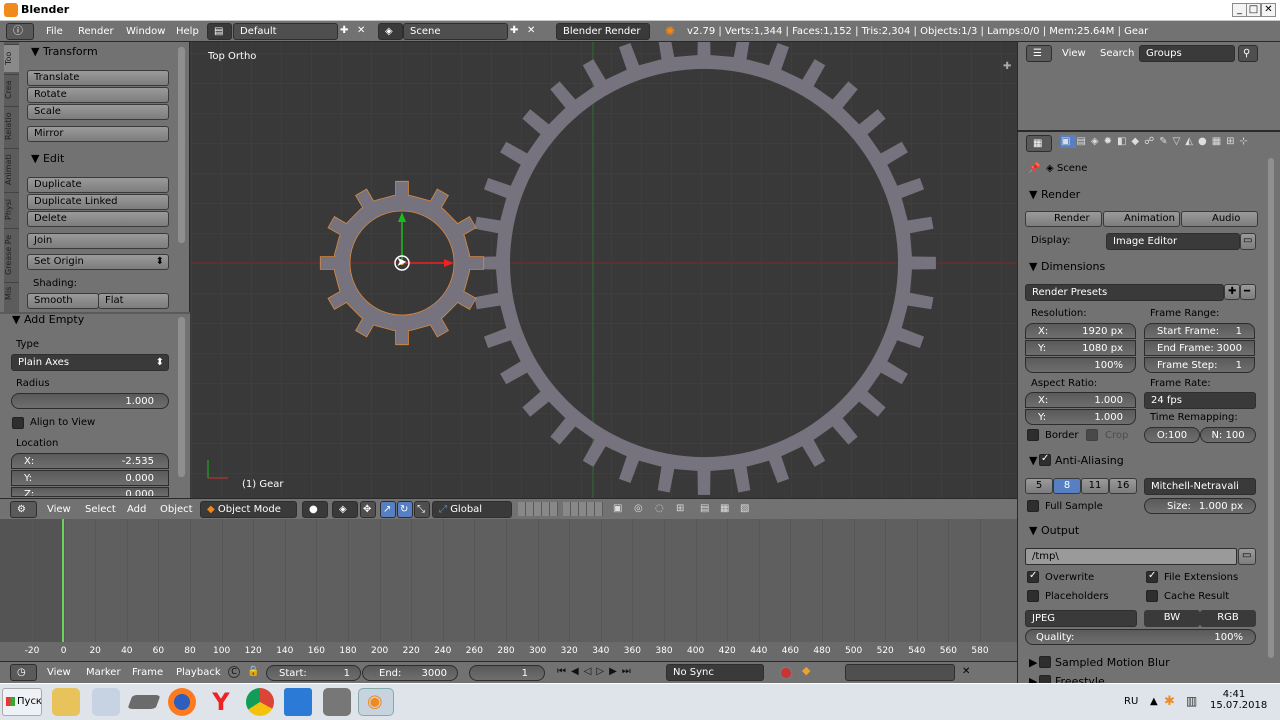  I want to click on display-mode-dropdown: Groups, so click(1187, 53).